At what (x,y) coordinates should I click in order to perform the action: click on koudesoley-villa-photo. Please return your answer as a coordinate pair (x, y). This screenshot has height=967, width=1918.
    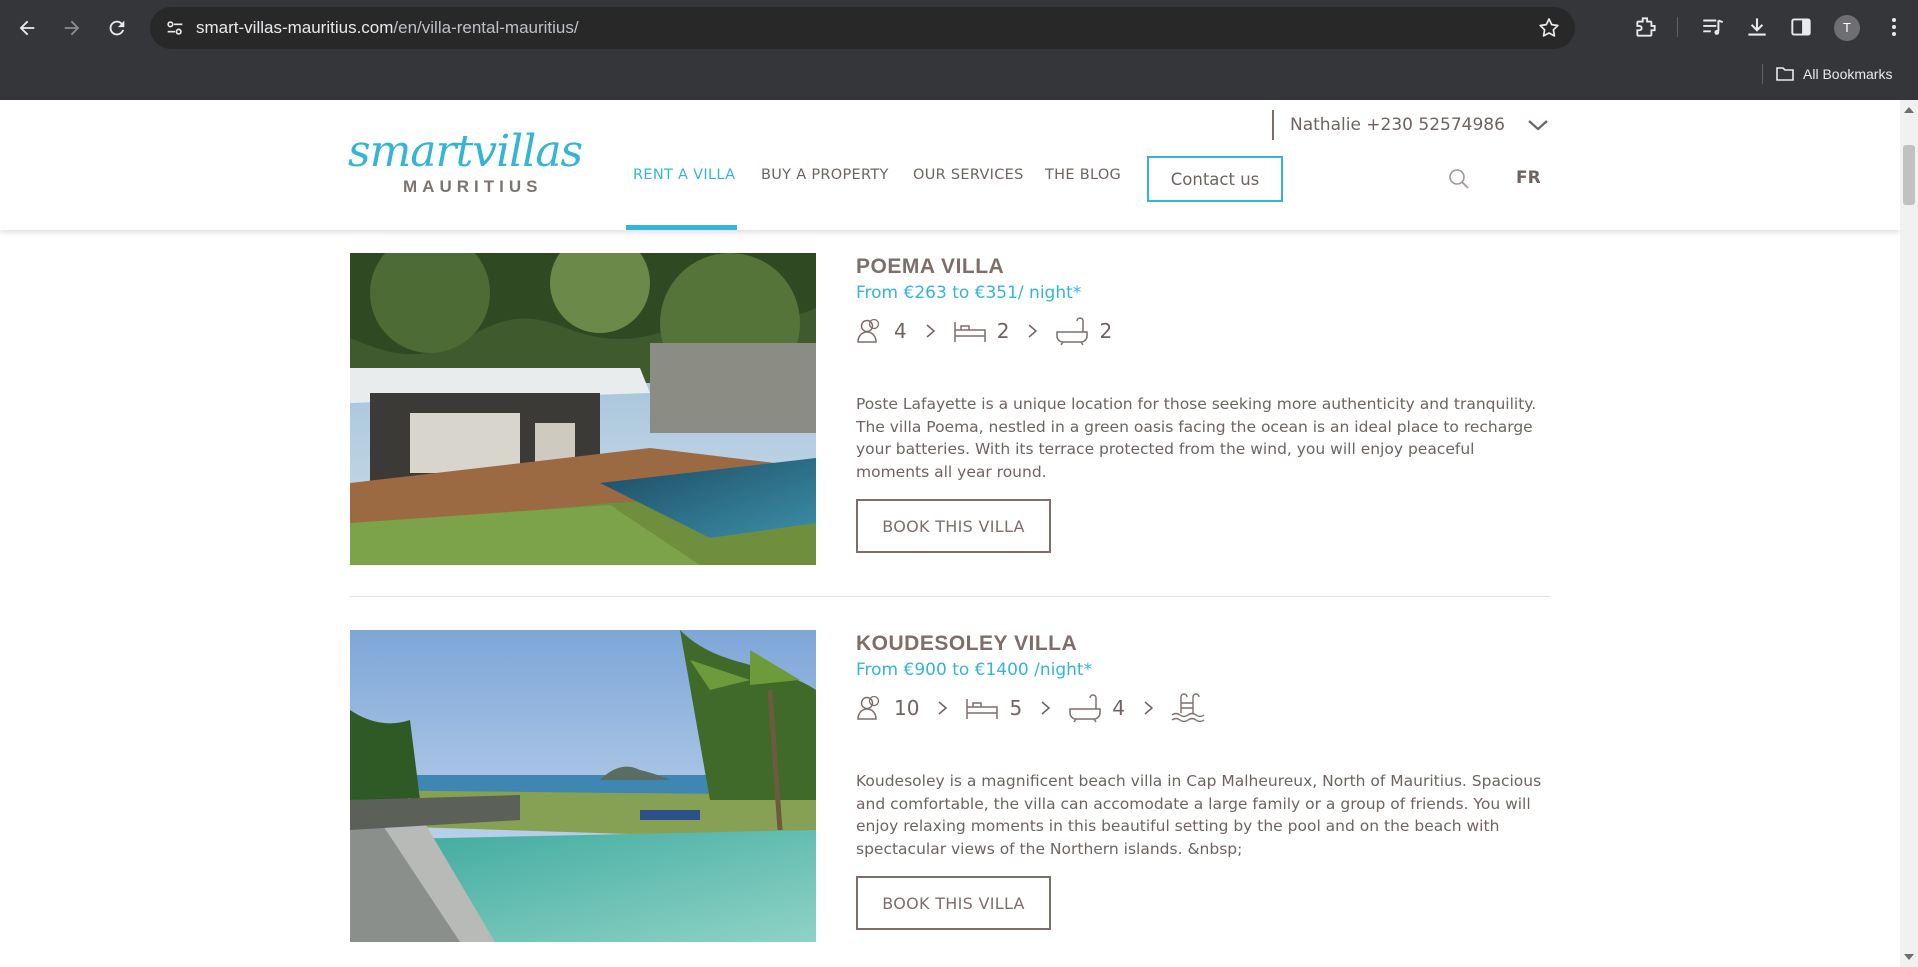
    Looking at the image, I should click on (583, 786).